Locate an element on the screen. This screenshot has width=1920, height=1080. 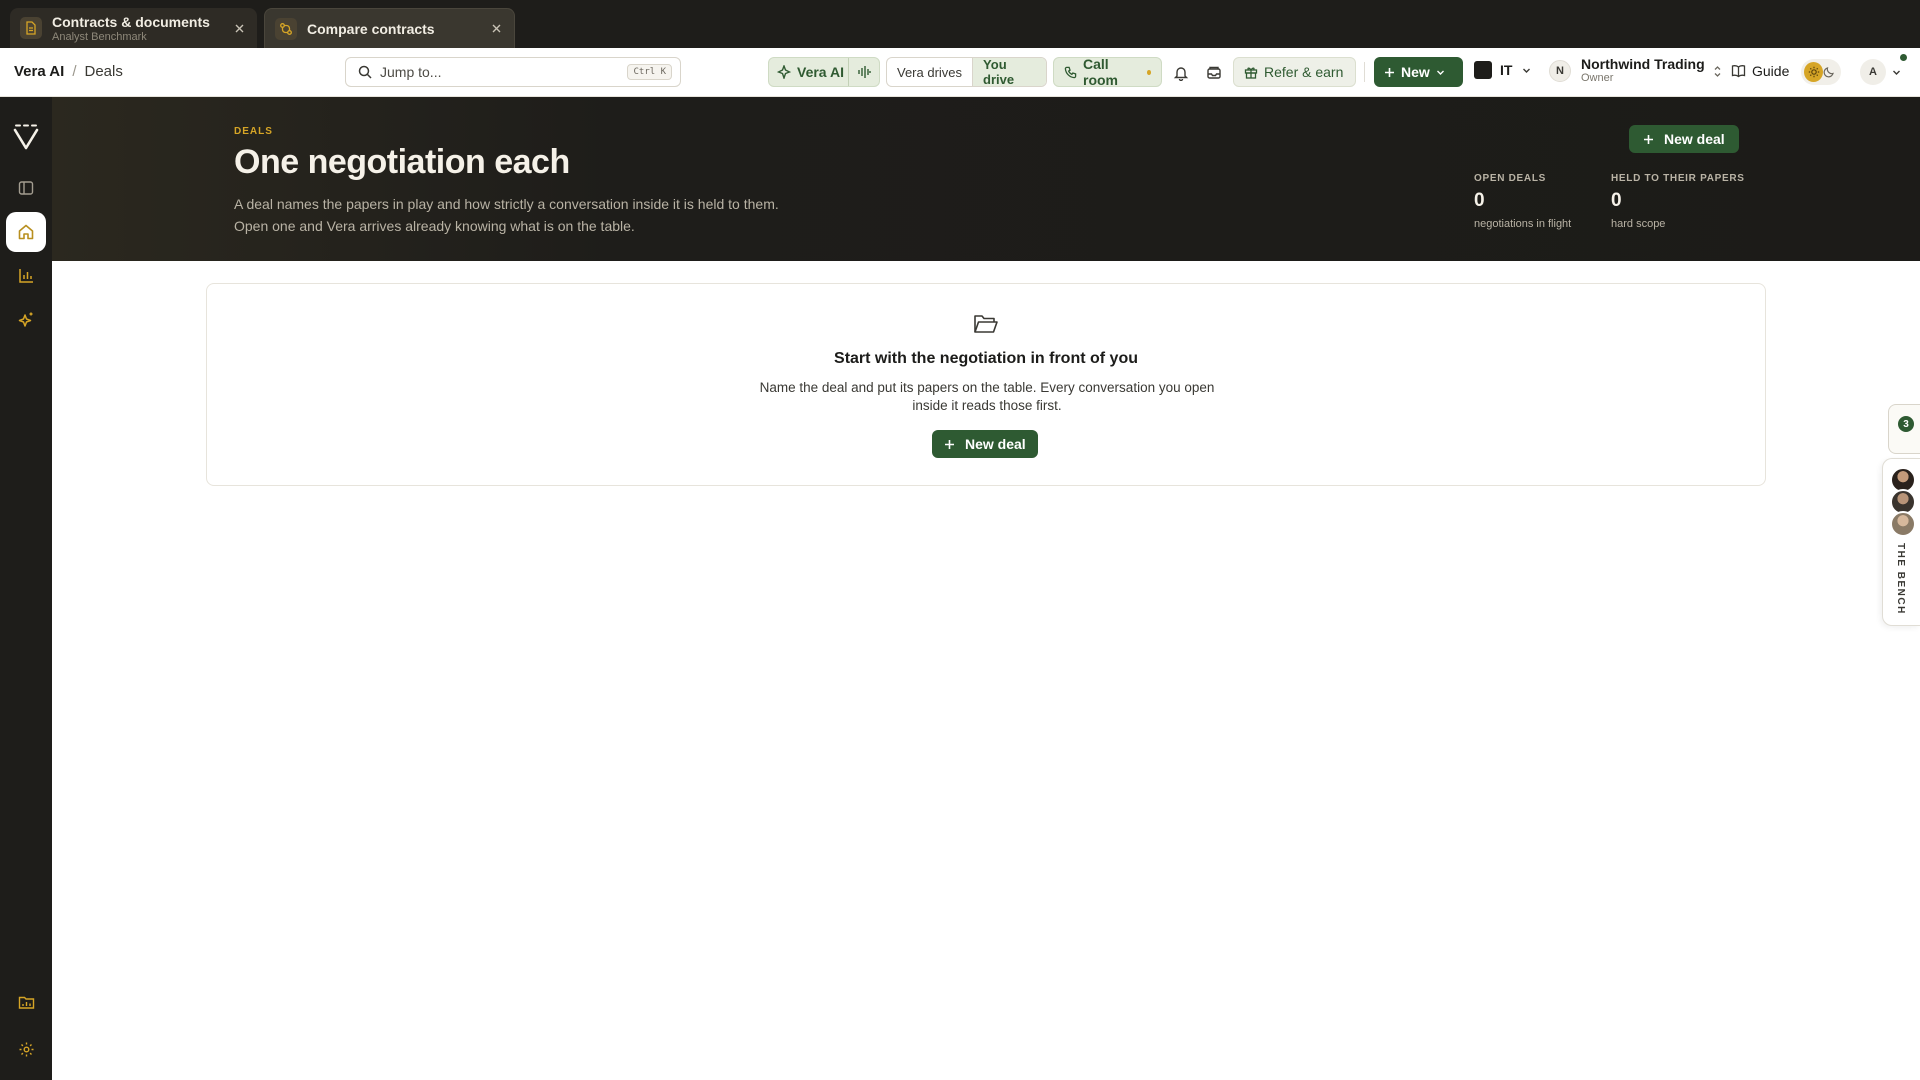
refer-earn-label: Refer & earn is located at coordinates (1304, 72).